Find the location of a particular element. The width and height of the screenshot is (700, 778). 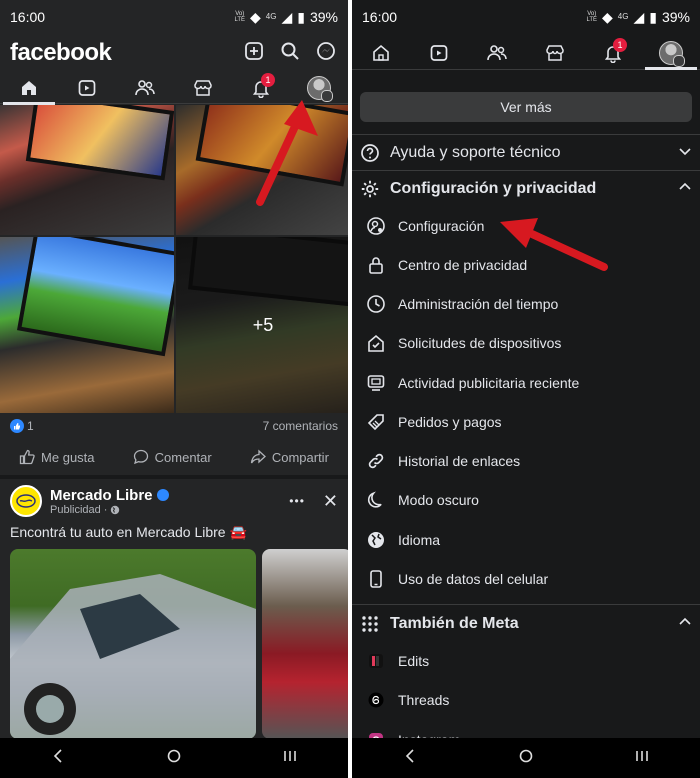

clock-icon is located at coordinates (376, 304).